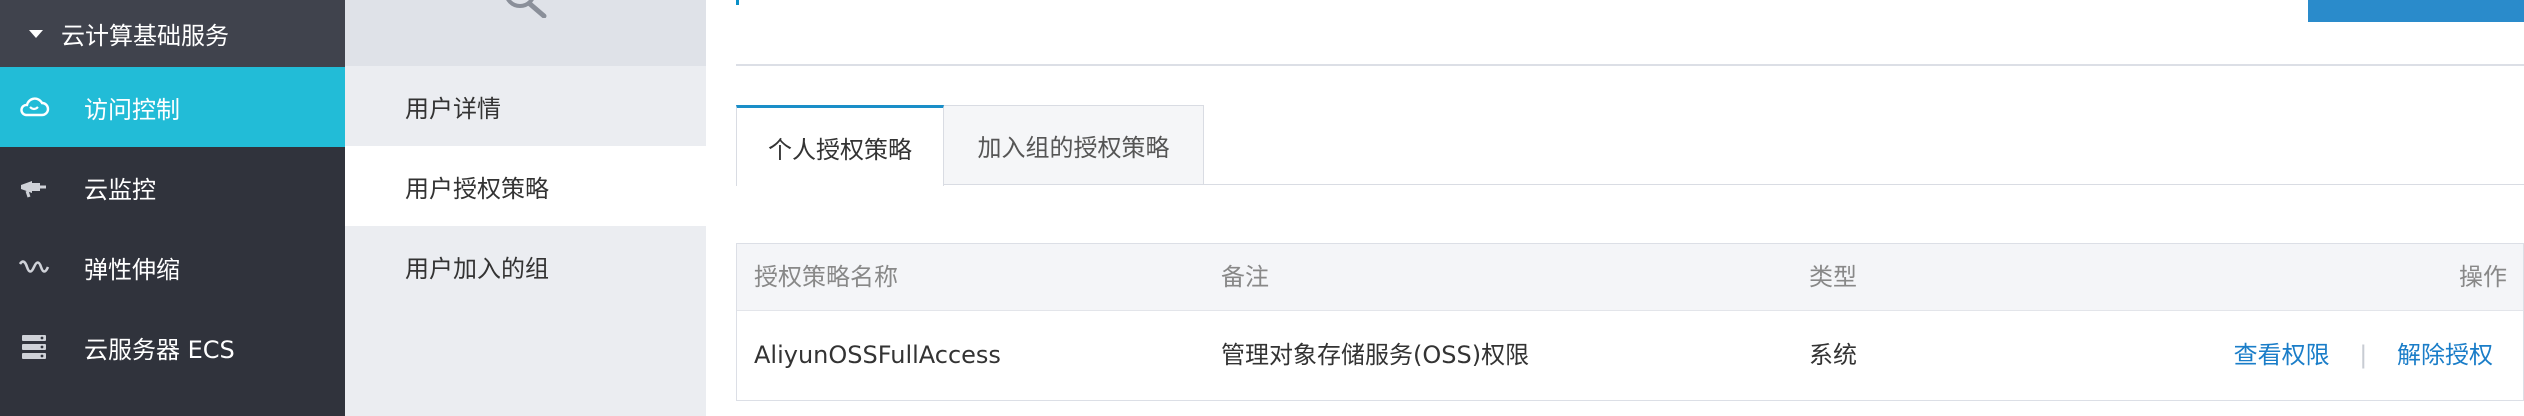 The image size is (2524, 416). Describe the element at coordinates (1245, 277) in the screenshot. I see `column-header-note: 备注` at that location.